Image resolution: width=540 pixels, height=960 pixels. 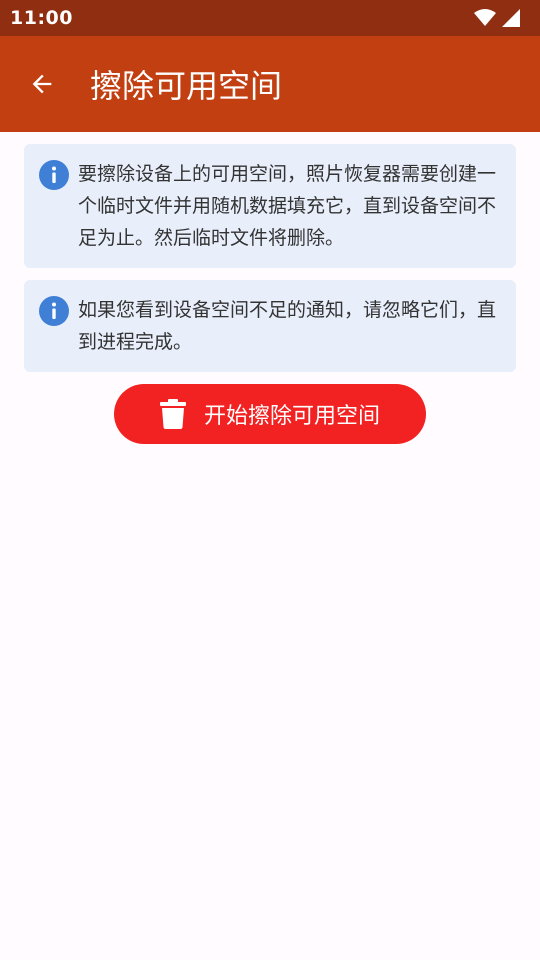 I want to click on info-card-low-space-notice: 如果您看到设备空间不足的通知，请忽略它们，直到进程完成。, so click(x=270, y=326).